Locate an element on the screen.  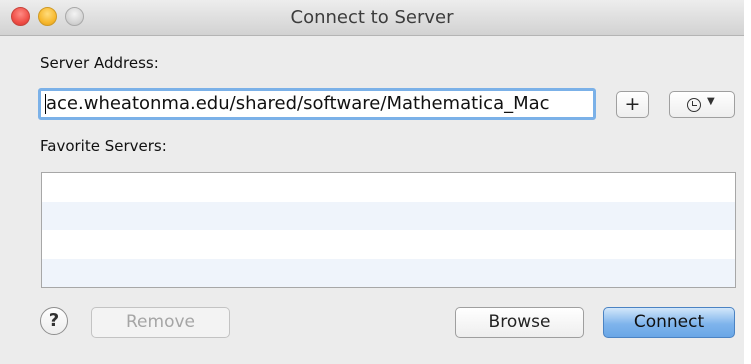
chevron-down-icon: ▼ is located at coordinates (711, 101).